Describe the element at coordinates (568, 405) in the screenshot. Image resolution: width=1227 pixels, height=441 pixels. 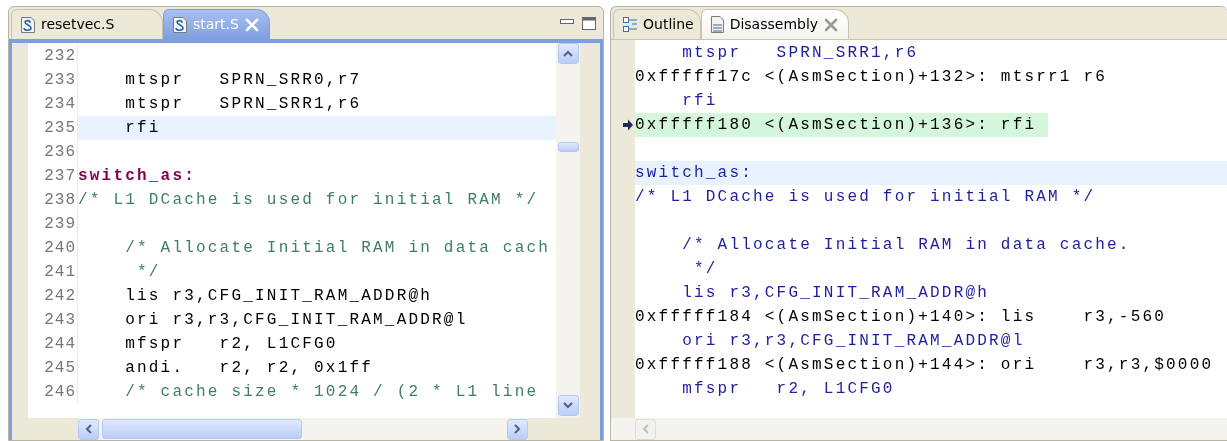
I see `scroll-down-button` at that location.